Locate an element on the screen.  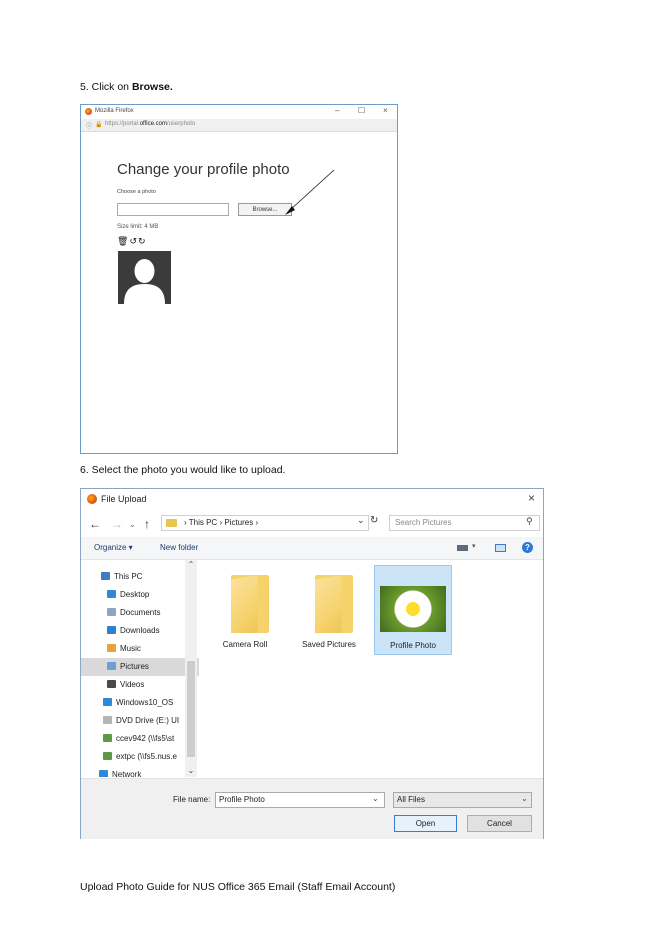
forward-icon: → is located at coordinates (117, 524).